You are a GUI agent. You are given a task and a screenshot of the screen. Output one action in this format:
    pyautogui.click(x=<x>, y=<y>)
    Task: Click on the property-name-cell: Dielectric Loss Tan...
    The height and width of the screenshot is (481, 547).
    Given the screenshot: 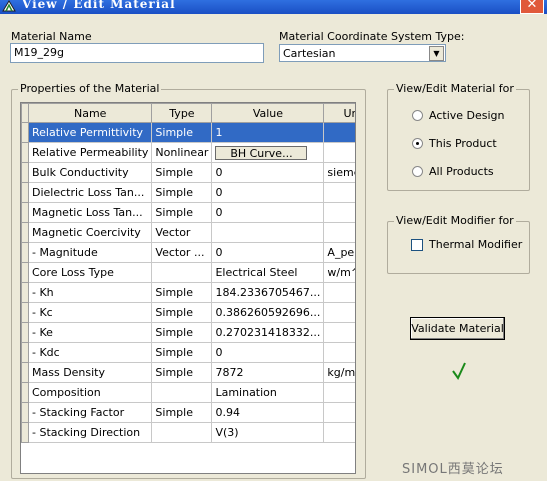 What is the action you would take?
    pyautogui.click(x=90, y=192)
    